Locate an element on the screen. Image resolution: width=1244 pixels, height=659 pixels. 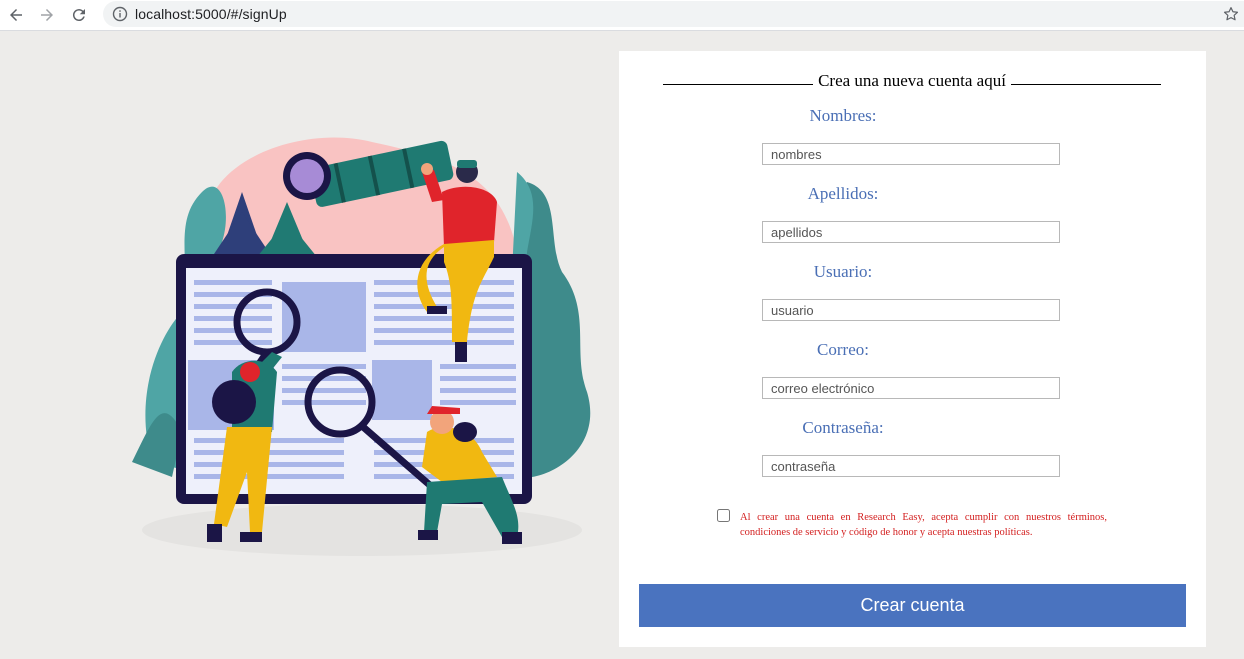
create-account-button: Crear cuenta is located at coordinates (912, 605).